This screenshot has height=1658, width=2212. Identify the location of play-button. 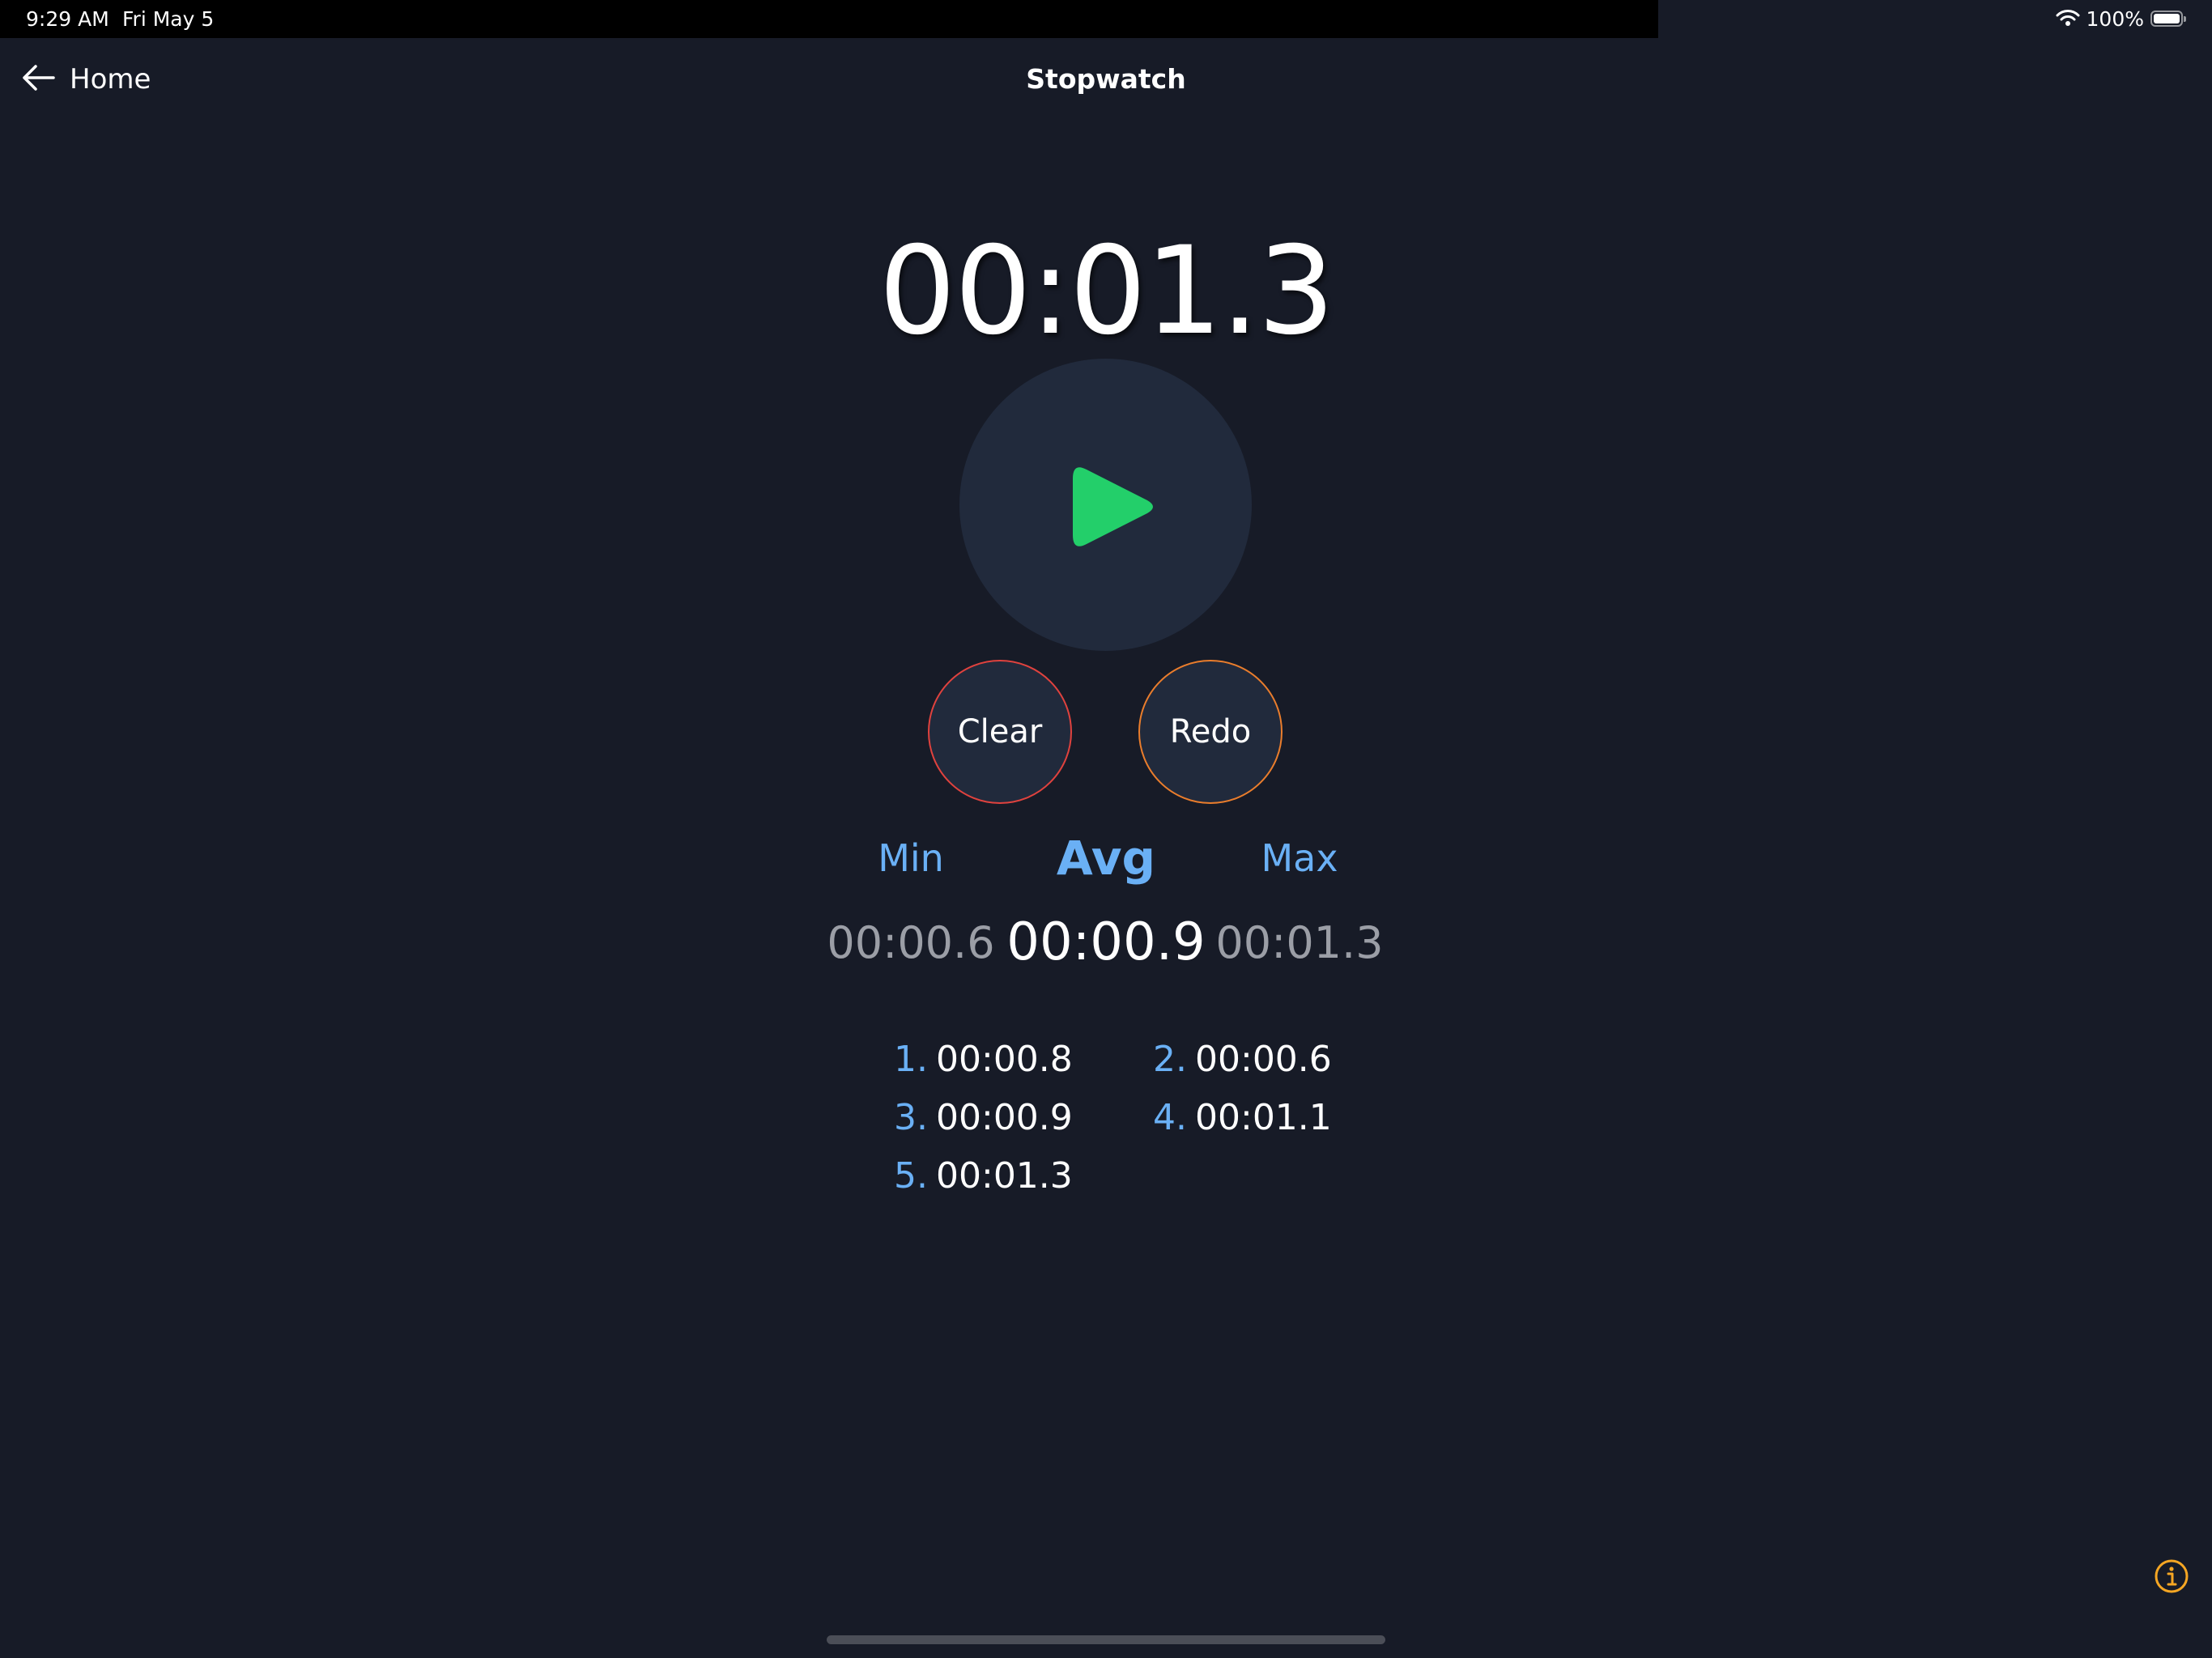
(1105, 505).